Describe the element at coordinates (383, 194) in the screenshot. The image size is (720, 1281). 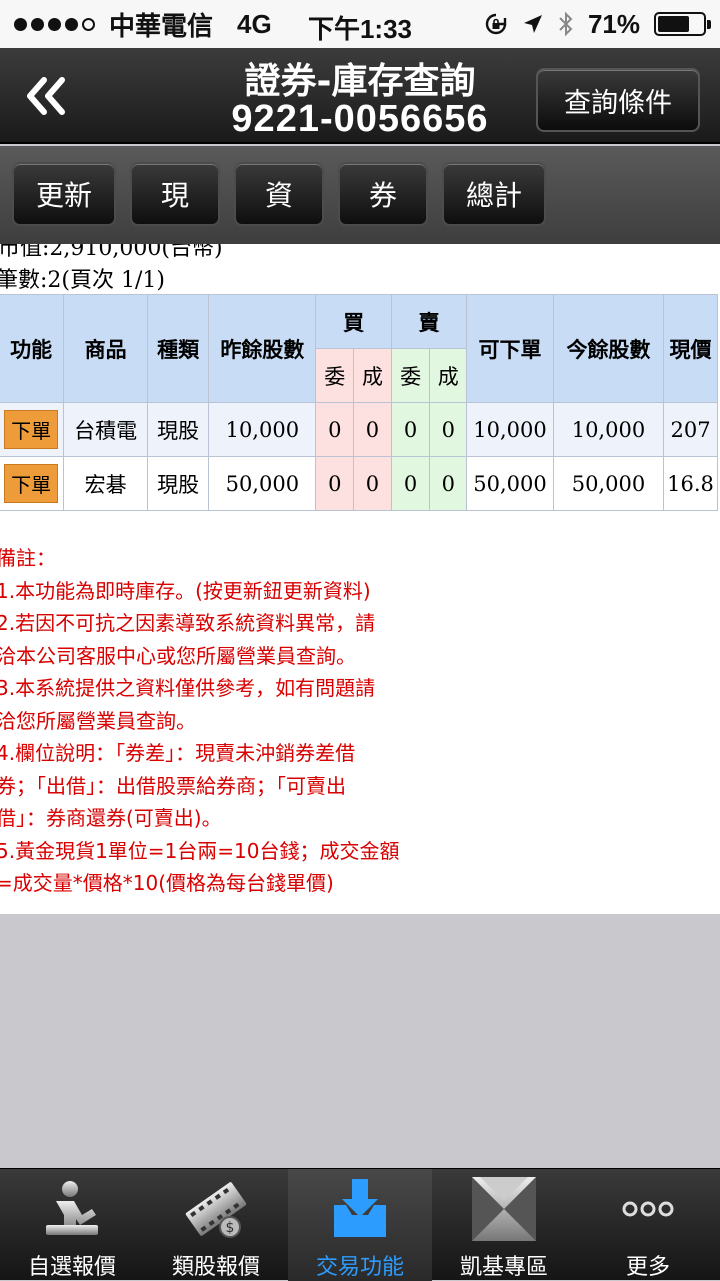
I see `tab-short: 券` at that location.